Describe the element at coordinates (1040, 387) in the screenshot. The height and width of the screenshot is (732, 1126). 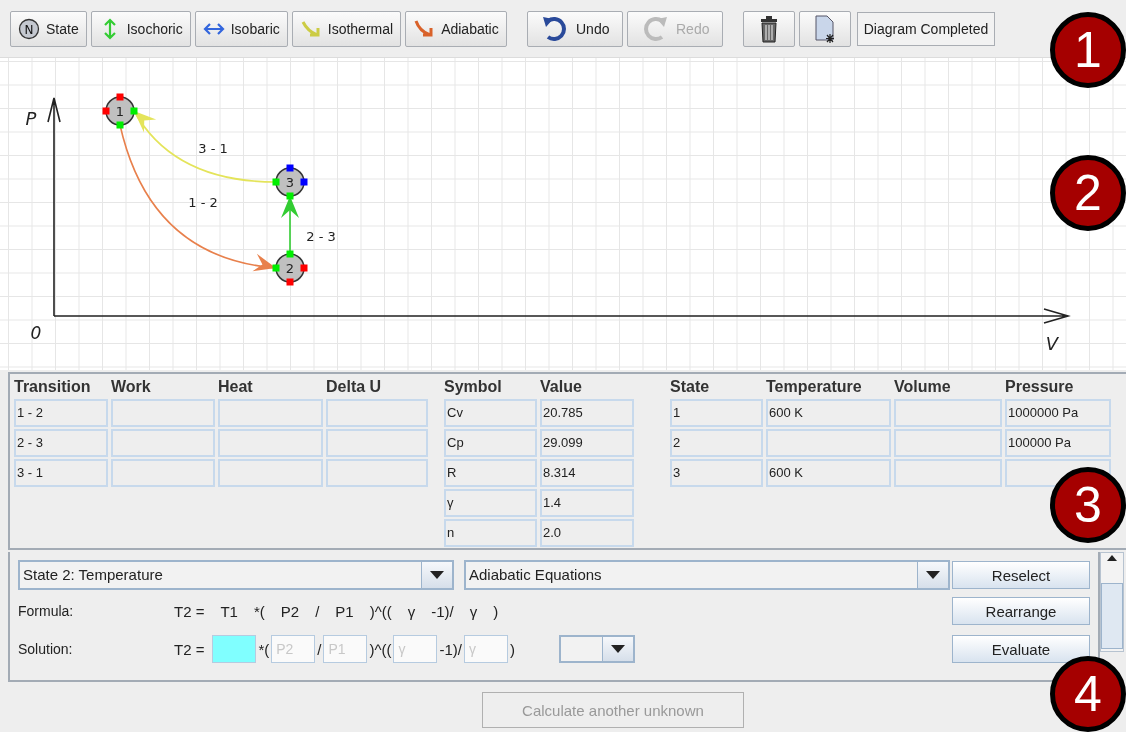
I see `column-header: Pressure` at that location.